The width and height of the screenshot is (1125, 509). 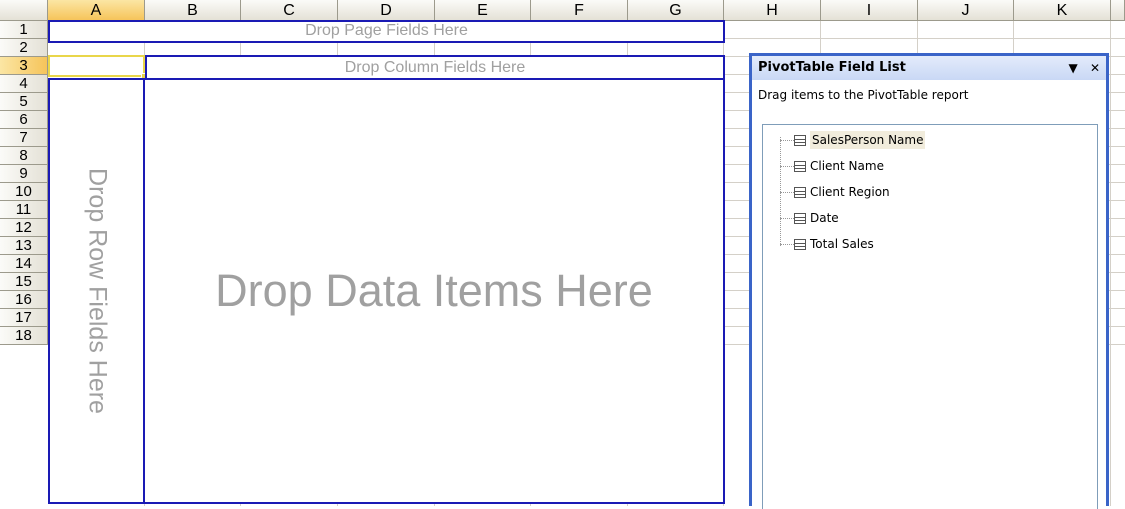 What do you see at coordinates (579, 10) in the screenshot?
I see `column-header-f: F` at bounding box center [579, 10].